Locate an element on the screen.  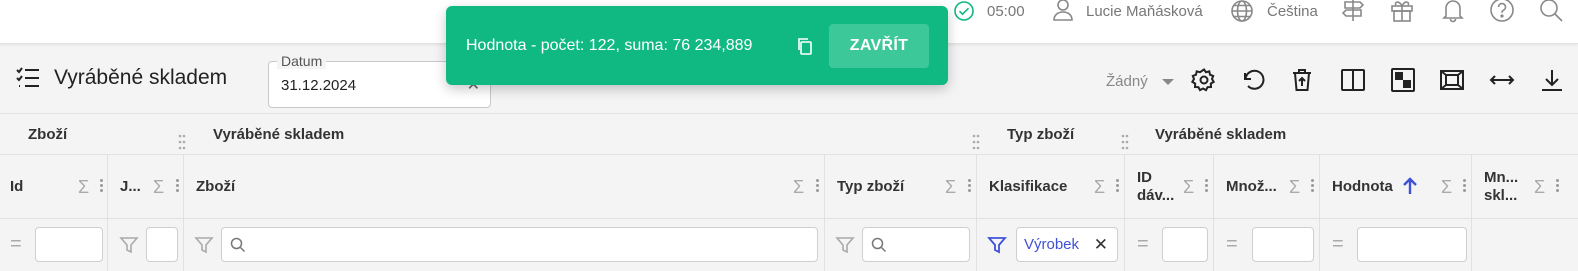
fit-icon is located at coordinates (1452, 80).